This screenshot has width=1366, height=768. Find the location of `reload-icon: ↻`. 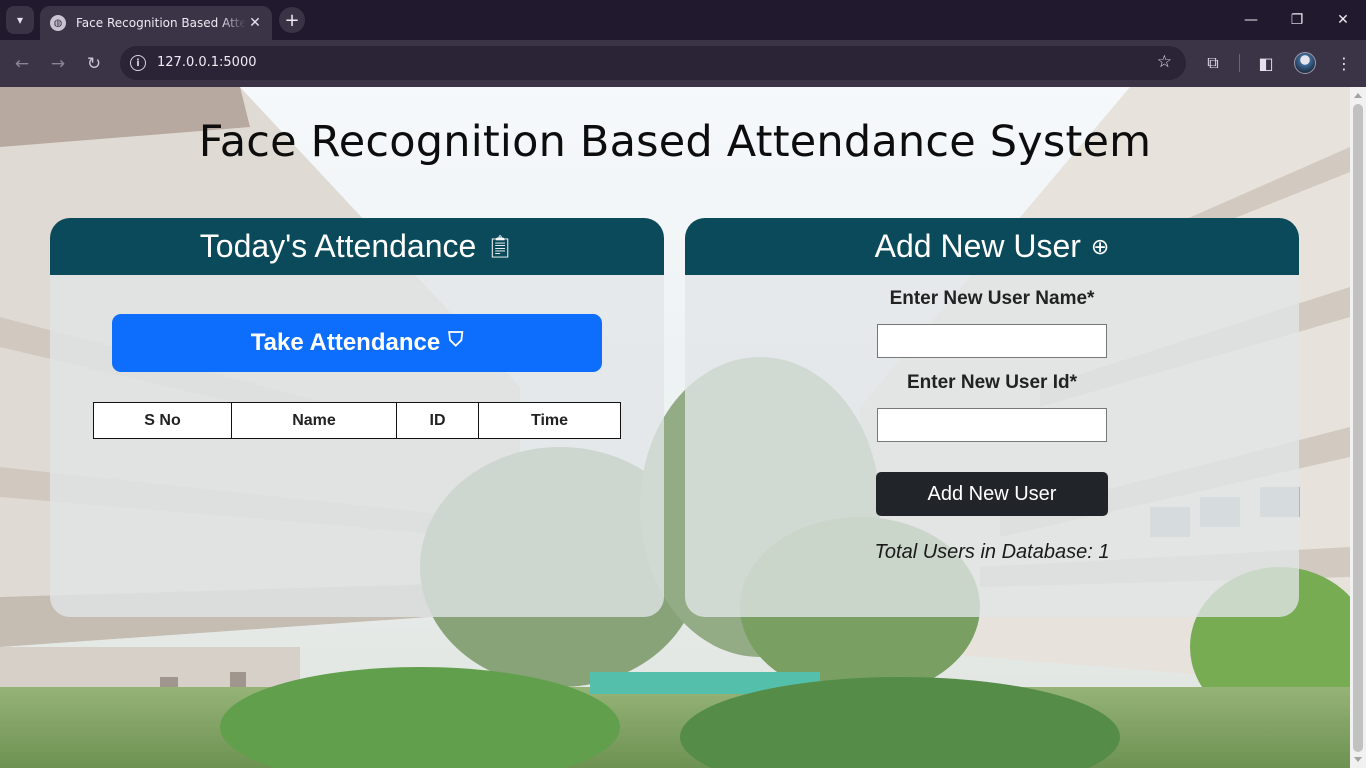

reload-icon: ↻ is located at coordinates (94, 64).